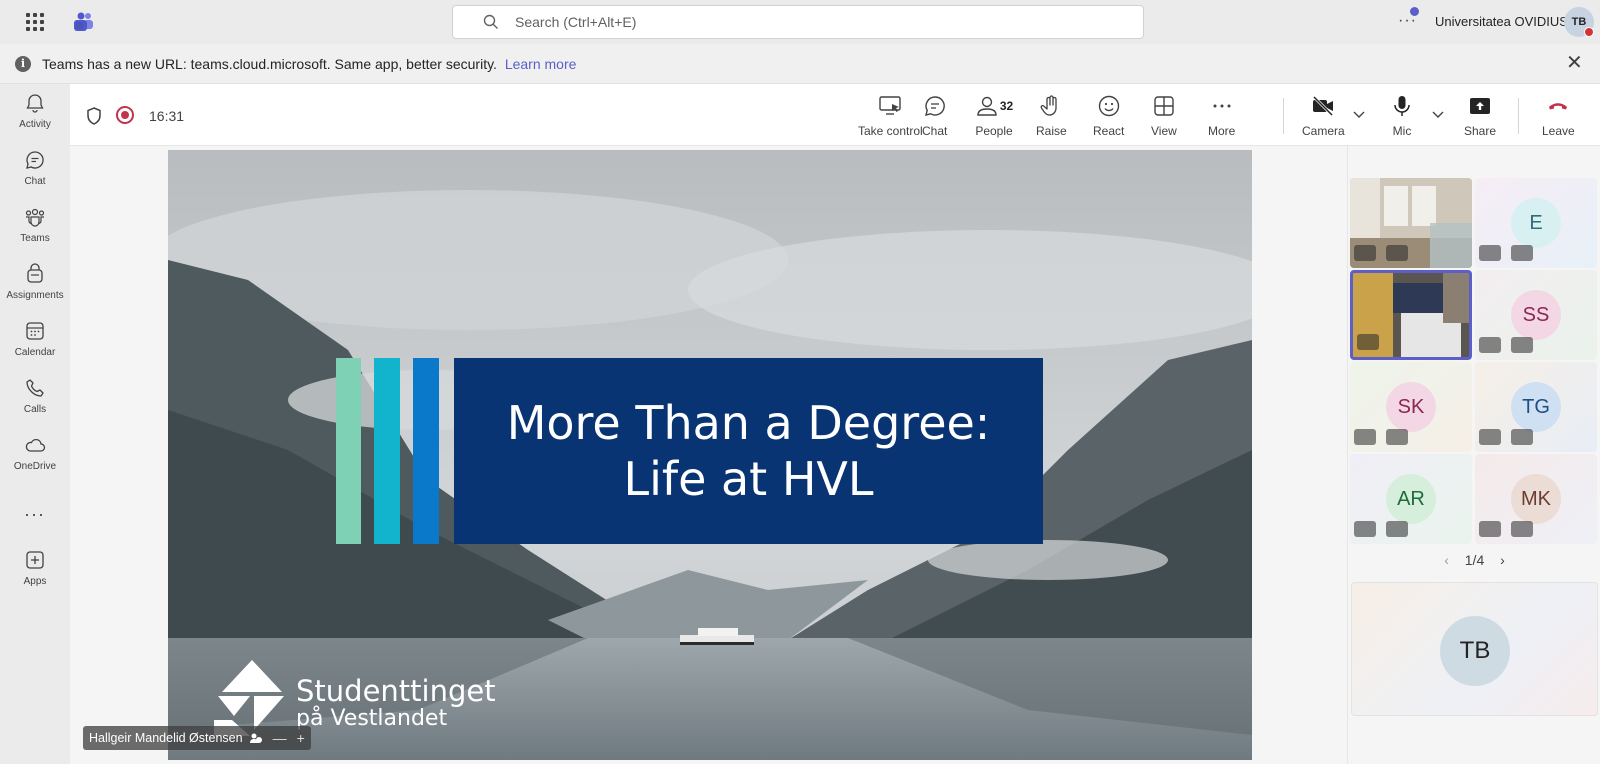  What do you see at coordinates (1411, 223) in the screenshot?
I see `participant-tile` at bounding box center [1411, 223].